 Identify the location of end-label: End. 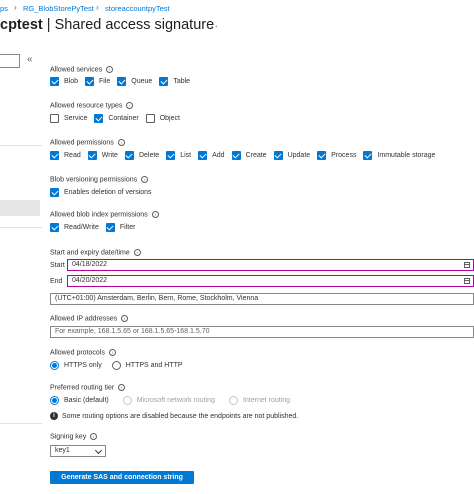
(56, 281).